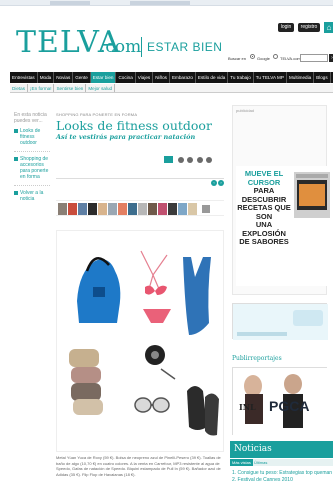 The height and width of the screenshot is (500, 333). What do you see at coordinates (253, 449) in the screenshot?
I see `news-title: Noticias` at bounding box center [253, 449].